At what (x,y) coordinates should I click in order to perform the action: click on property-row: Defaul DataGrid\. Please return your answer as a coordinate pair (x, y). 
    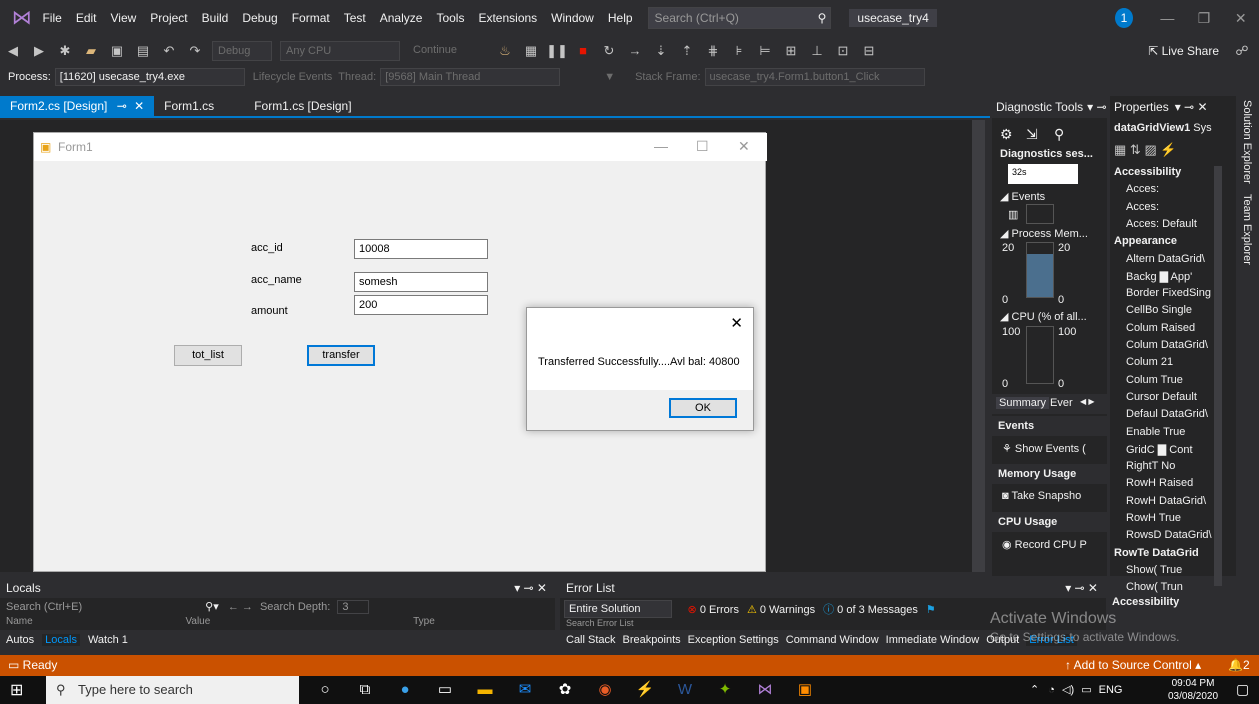
    Looking at the image, I should click on (1174, 414).